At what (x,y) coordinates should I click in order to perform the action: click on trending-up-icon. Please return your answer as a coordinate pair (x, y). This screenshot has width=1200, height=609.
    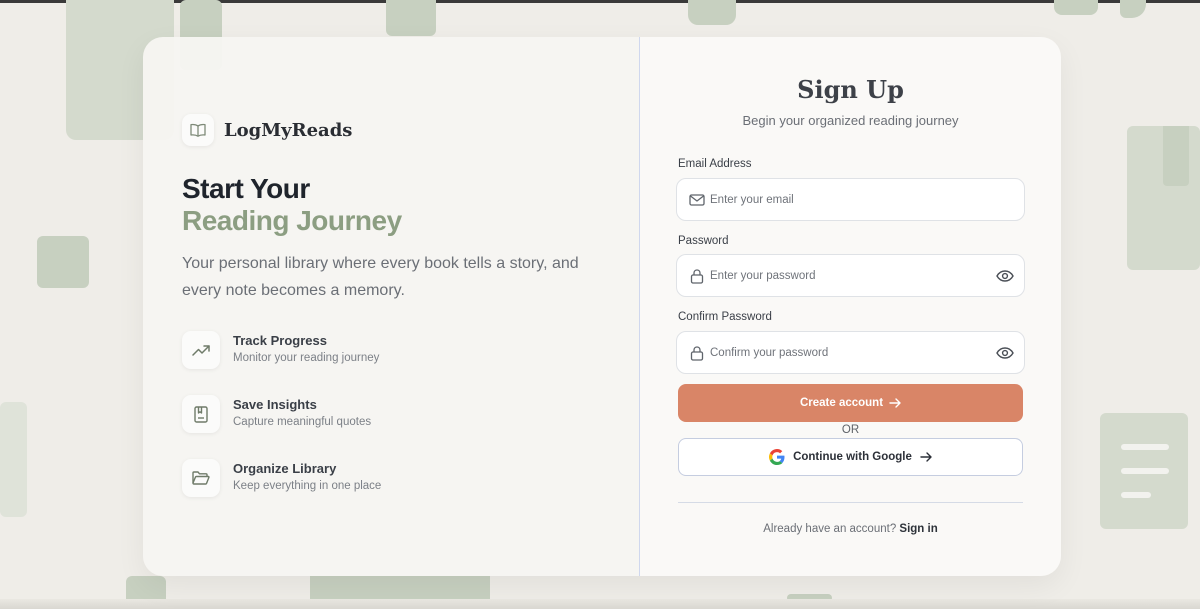
    Looking at the image, I should click on (201, 350).